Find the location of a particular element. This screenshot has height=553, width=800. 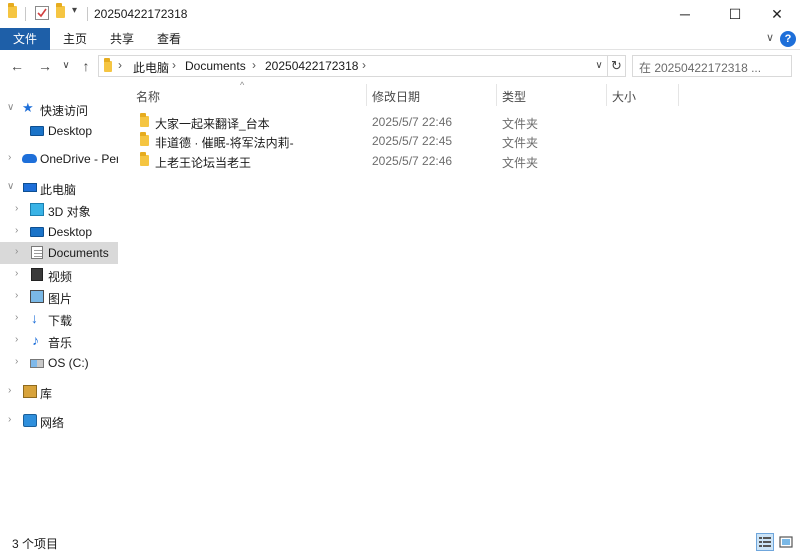

close-button: ✕ is located at coordinates (777, 14).